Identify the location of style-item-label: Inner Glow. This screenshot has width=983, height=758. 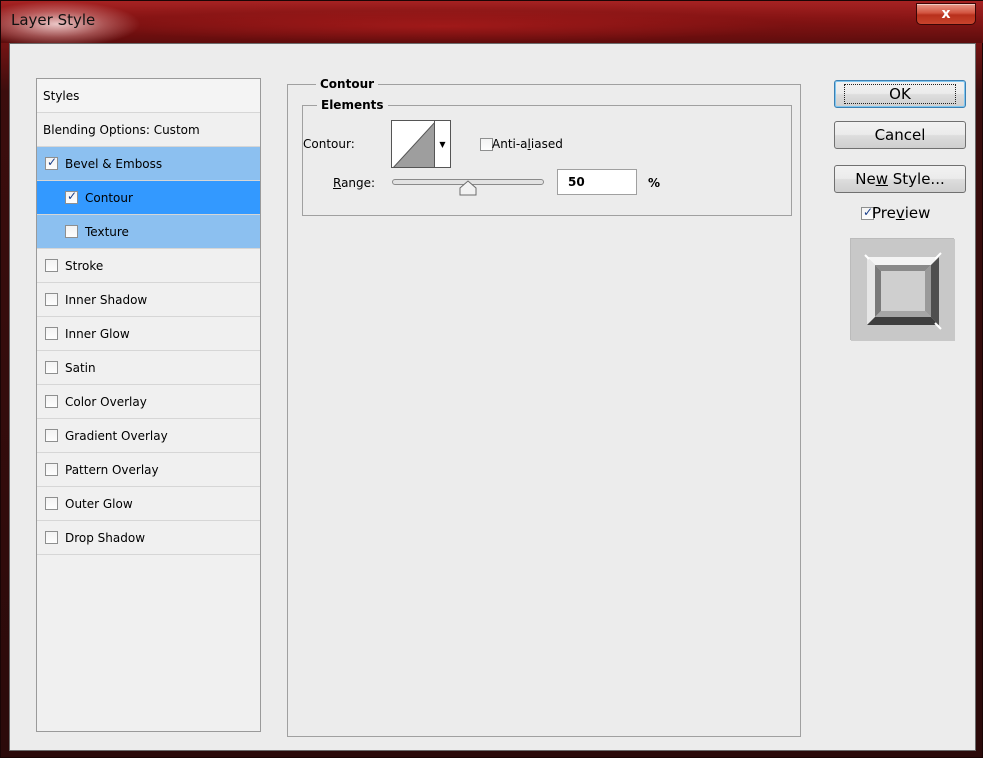
(97, 333).